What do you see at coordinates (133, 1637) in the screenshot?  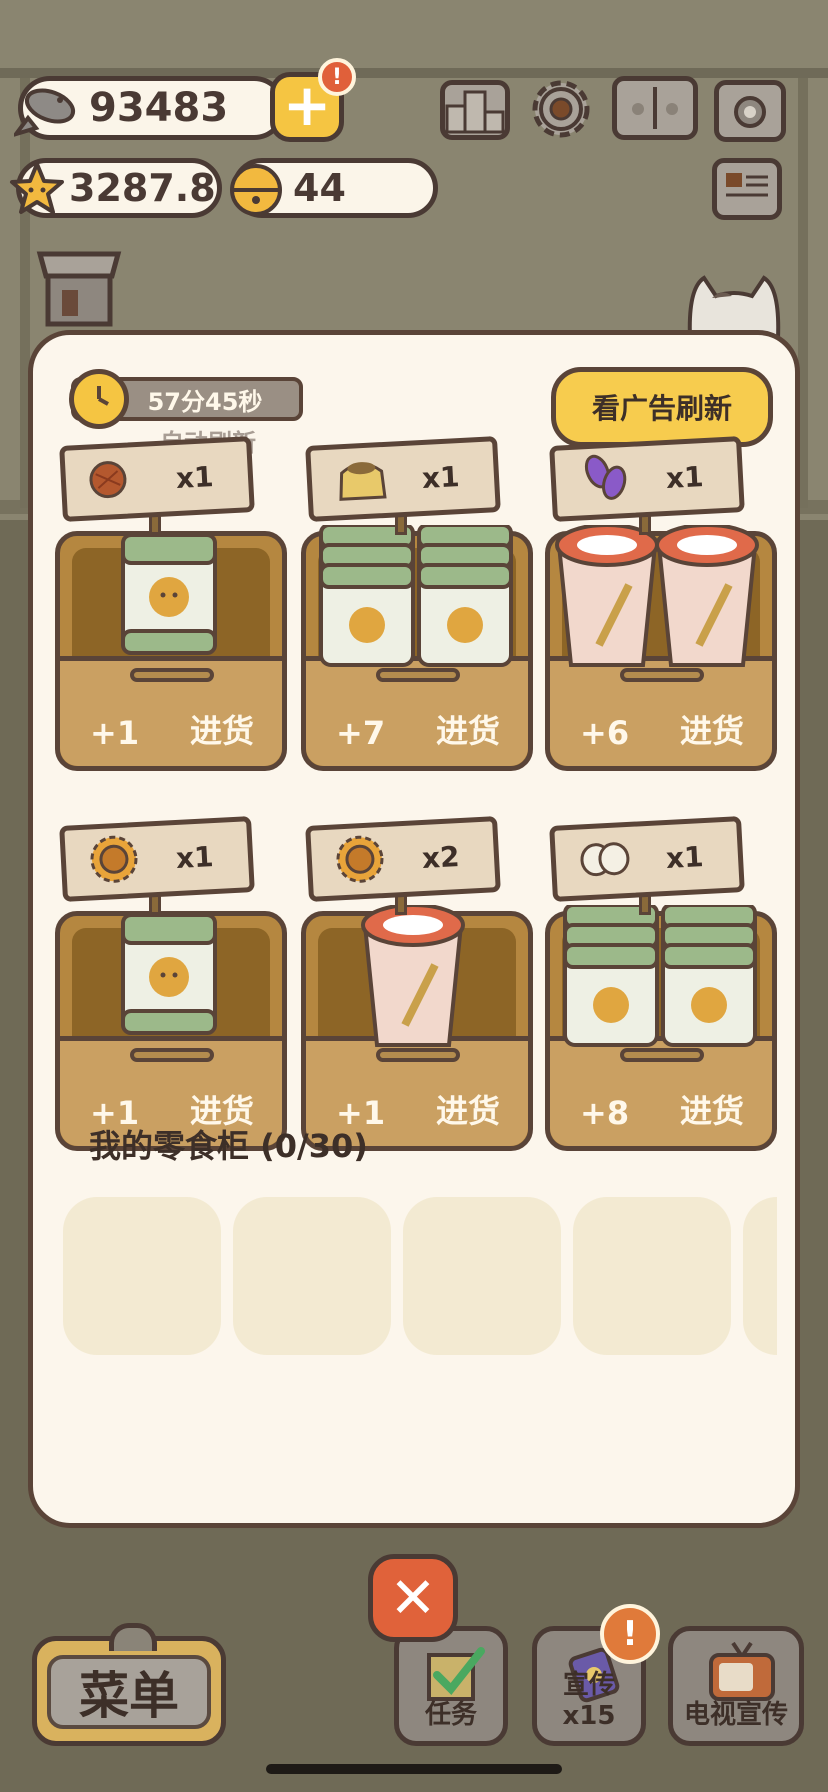 I see `menu-hook` at bounding box center [133, 1637].